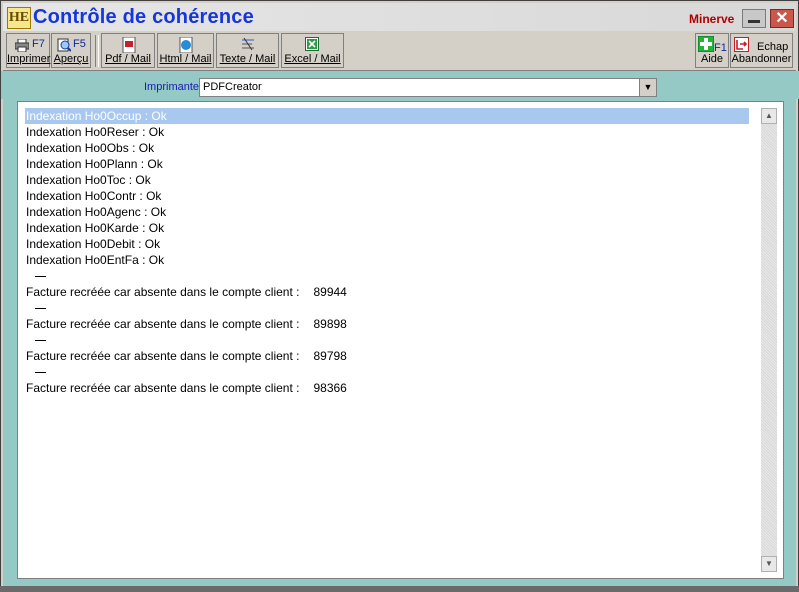  I want to click on text-icon, so click(248, 44).